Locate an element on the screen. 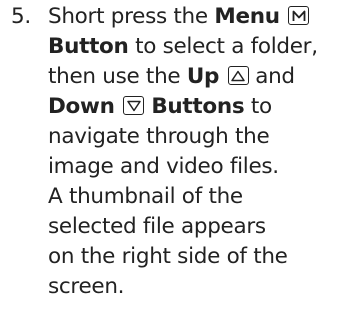  down-button-label: Down is located at coordinates (81, 106).